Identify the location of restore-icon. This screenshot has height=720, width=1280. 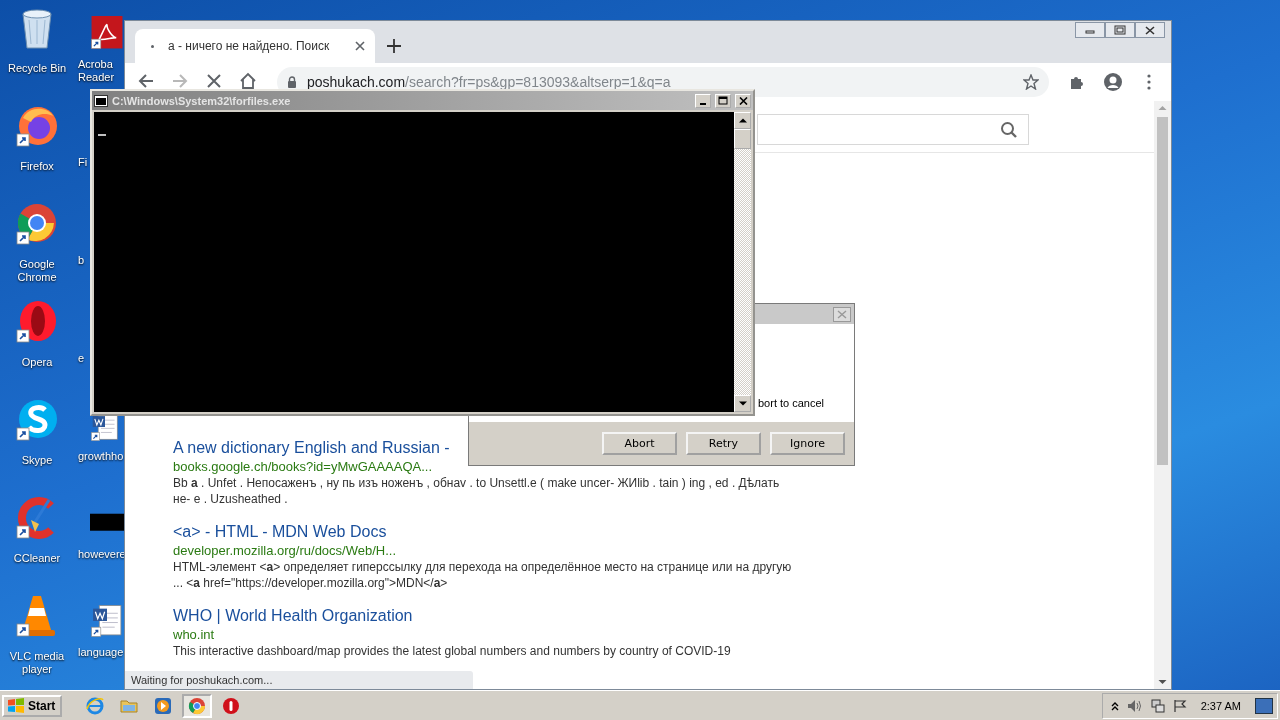
(1120, 30).